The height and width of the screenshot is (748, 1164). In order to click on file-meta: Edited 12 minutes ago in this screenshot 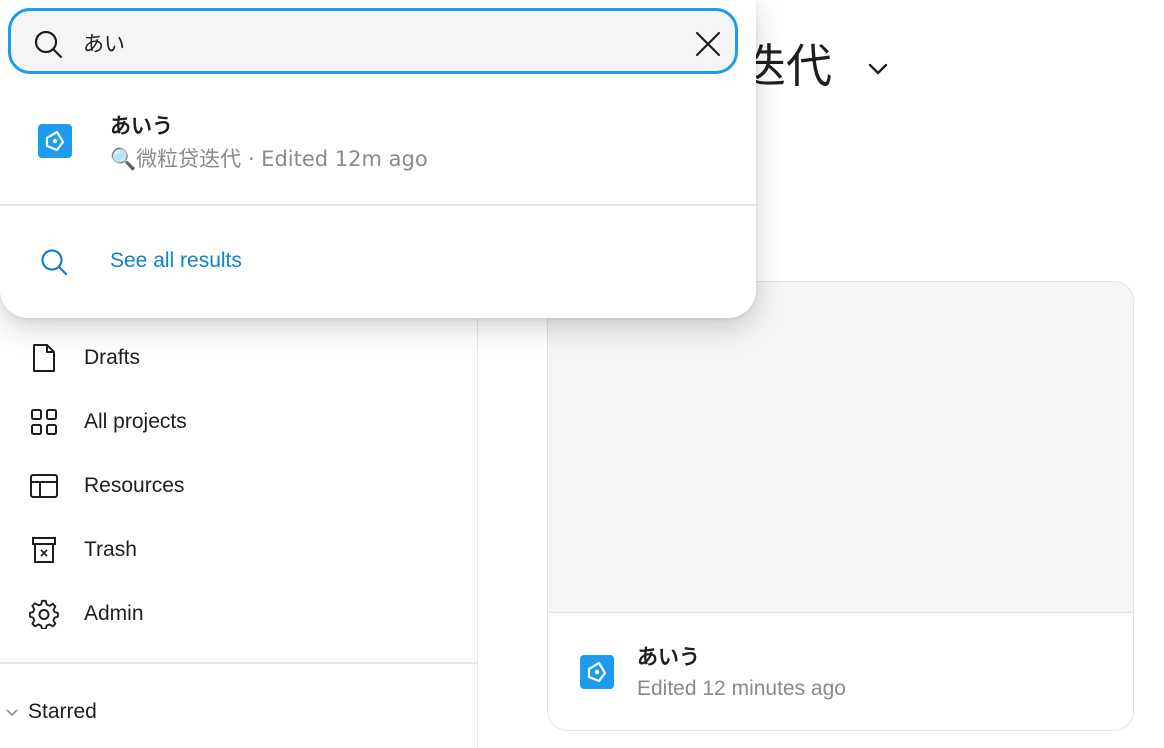, I will do `click(741, 688)`.